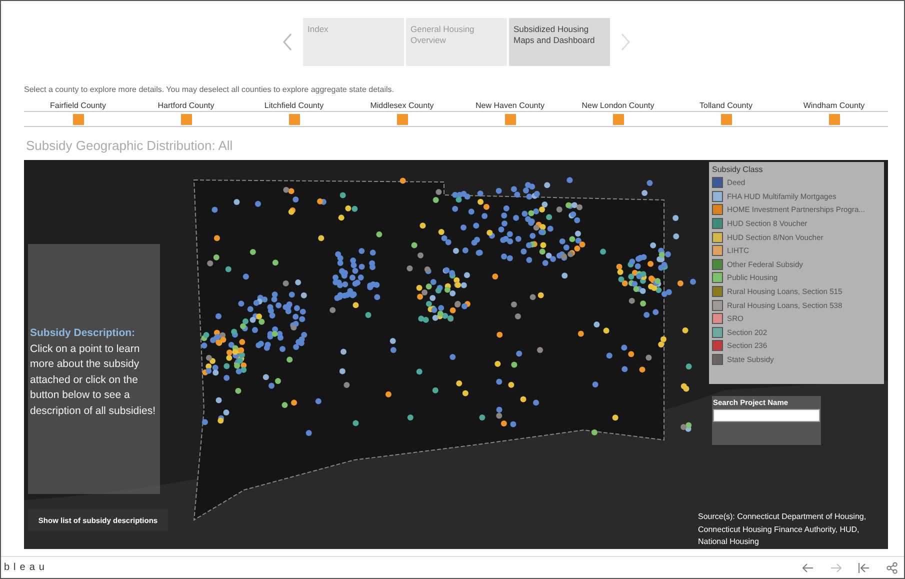 The height and width of the screenshot is (579, 905). What do you see at coordinates (402, 105) in the screenshot?
I see `county-label: Middlesex County` at bounding box center [402, 105].